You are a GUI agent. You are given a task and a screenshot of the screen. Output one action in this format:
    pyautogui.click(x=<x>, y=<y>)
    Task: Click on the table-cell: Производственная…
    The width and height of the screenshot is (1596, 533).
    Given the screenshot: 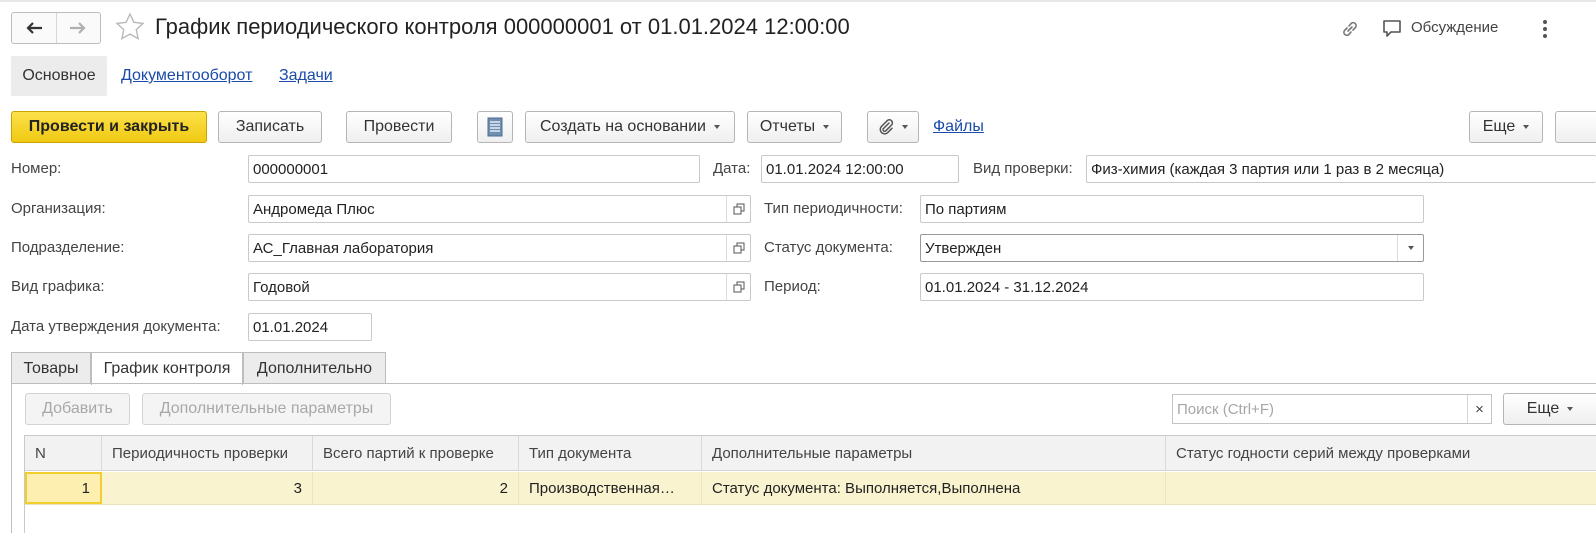 What is the action you would take?
    pyautogui.click(x=610, y=488)
    